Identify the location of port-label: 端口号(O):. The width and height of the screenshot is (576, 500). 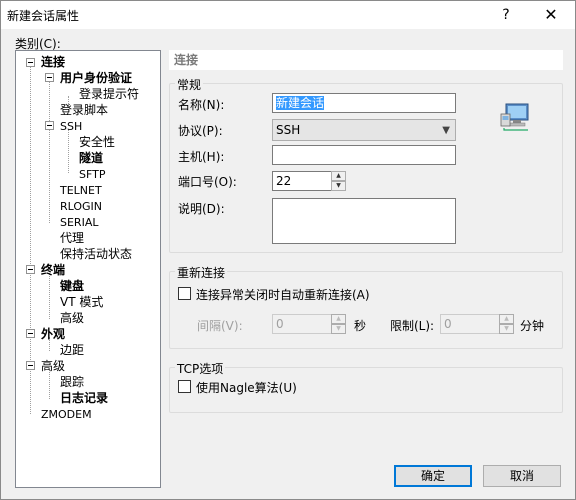
(207, 182).